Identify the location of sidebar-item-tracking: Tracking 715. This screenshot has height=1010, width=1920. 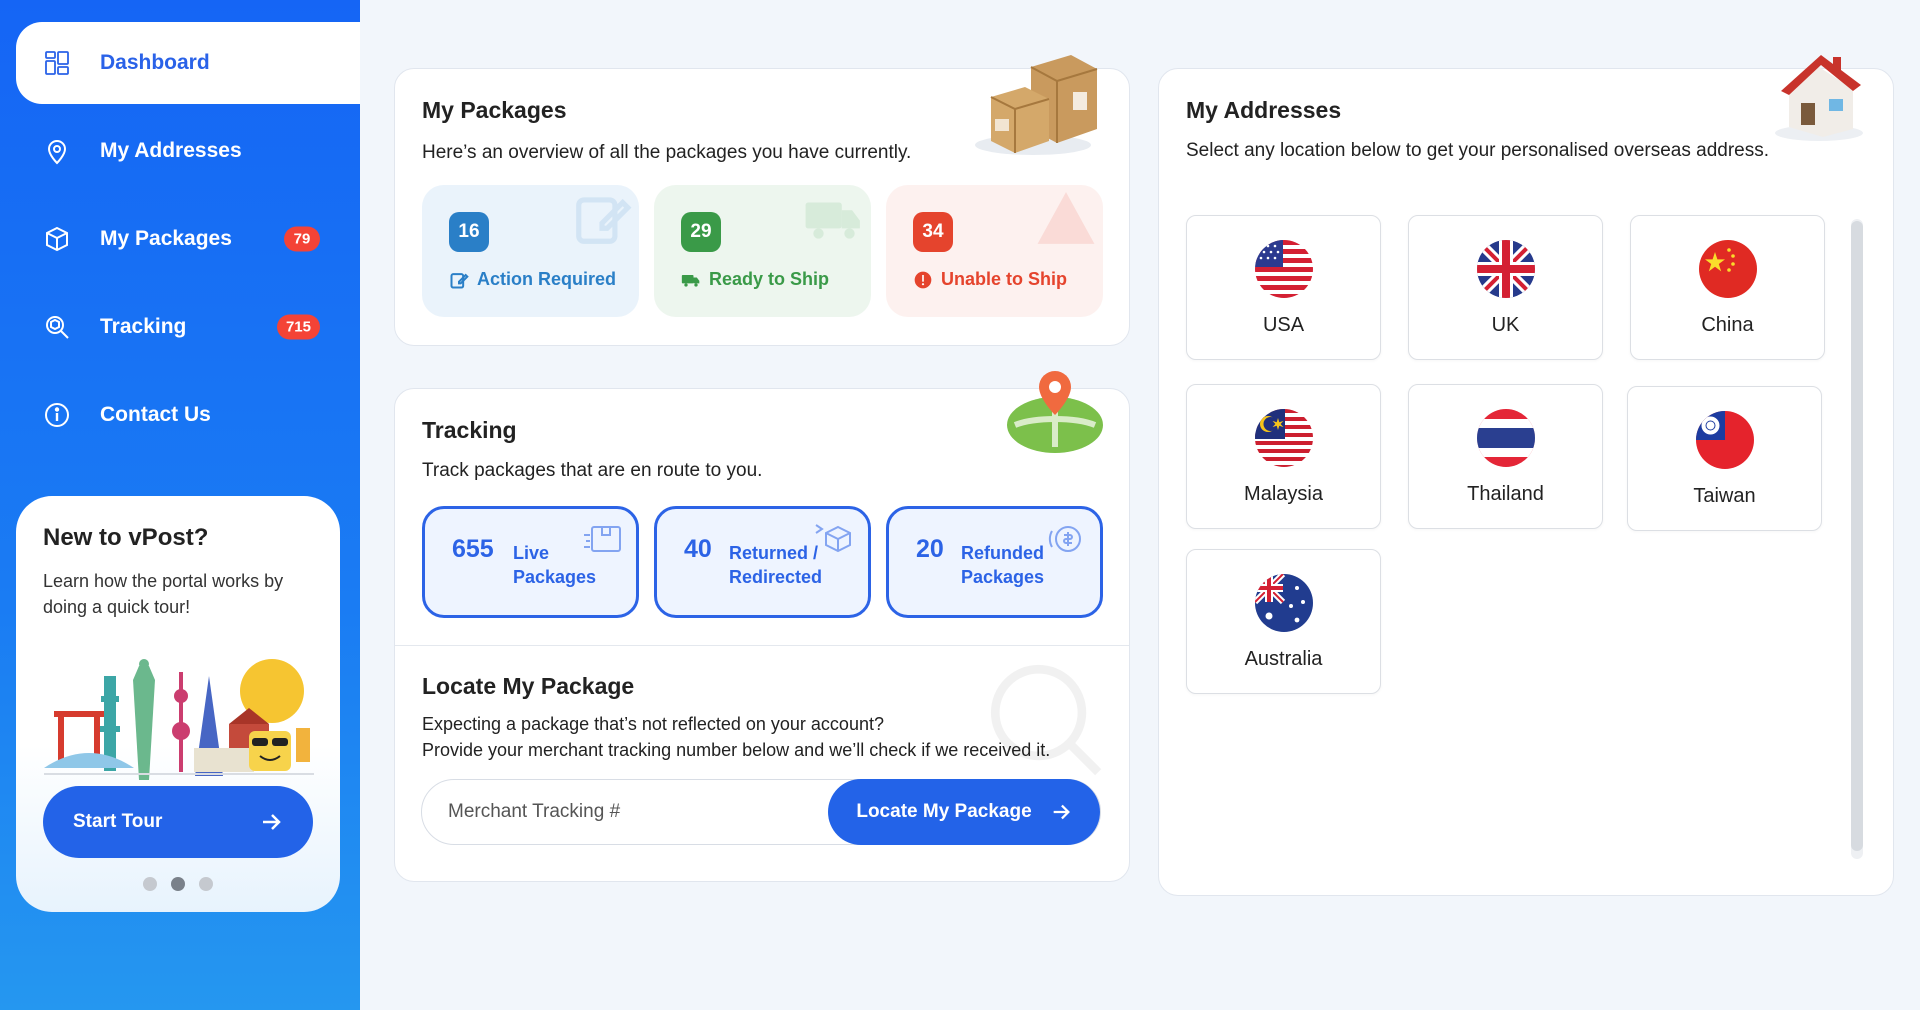
(188, 327).